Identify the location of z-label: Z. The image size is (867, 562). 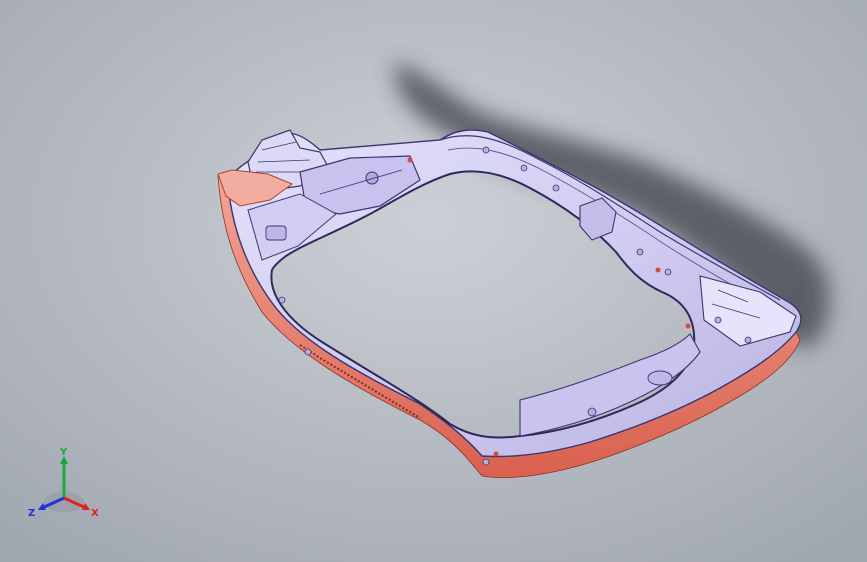
(31, 513).